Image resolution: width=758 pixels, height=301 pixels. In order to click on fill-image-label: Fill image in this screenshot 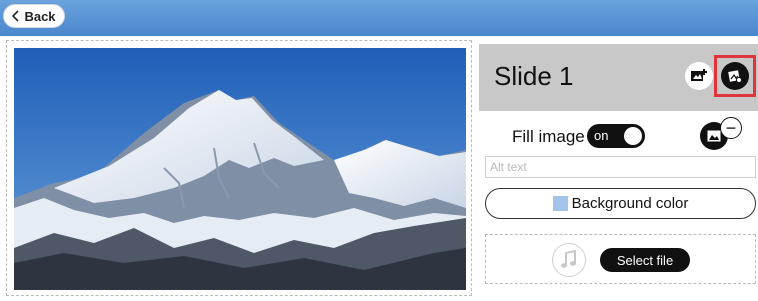, I will do `click(548, 136)`.